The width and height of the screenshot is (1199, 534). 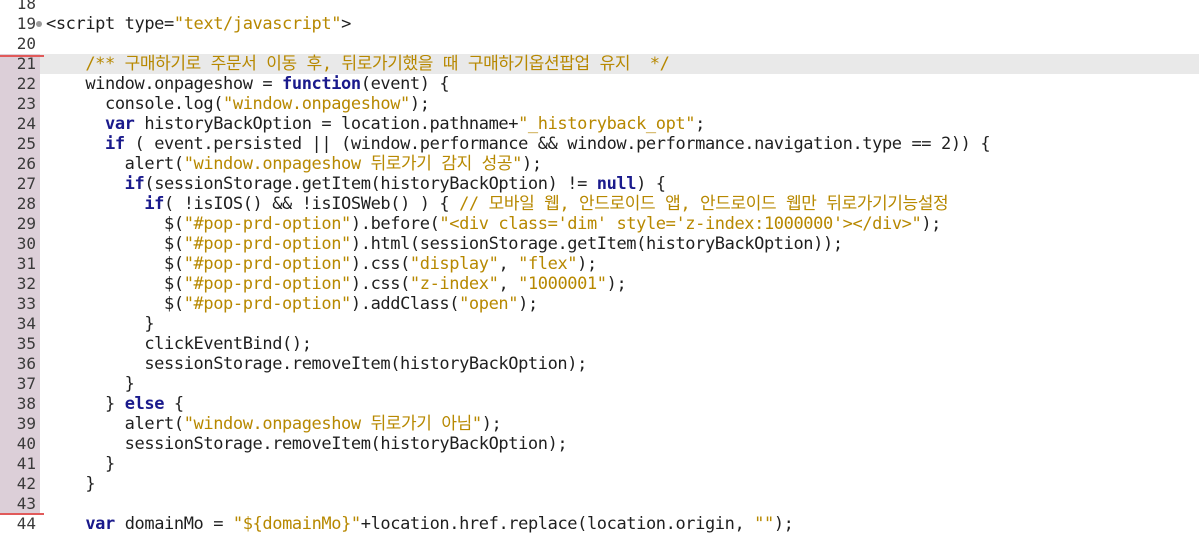 I want to click on code-token: ).addClass(, so click(x=405, y=304).